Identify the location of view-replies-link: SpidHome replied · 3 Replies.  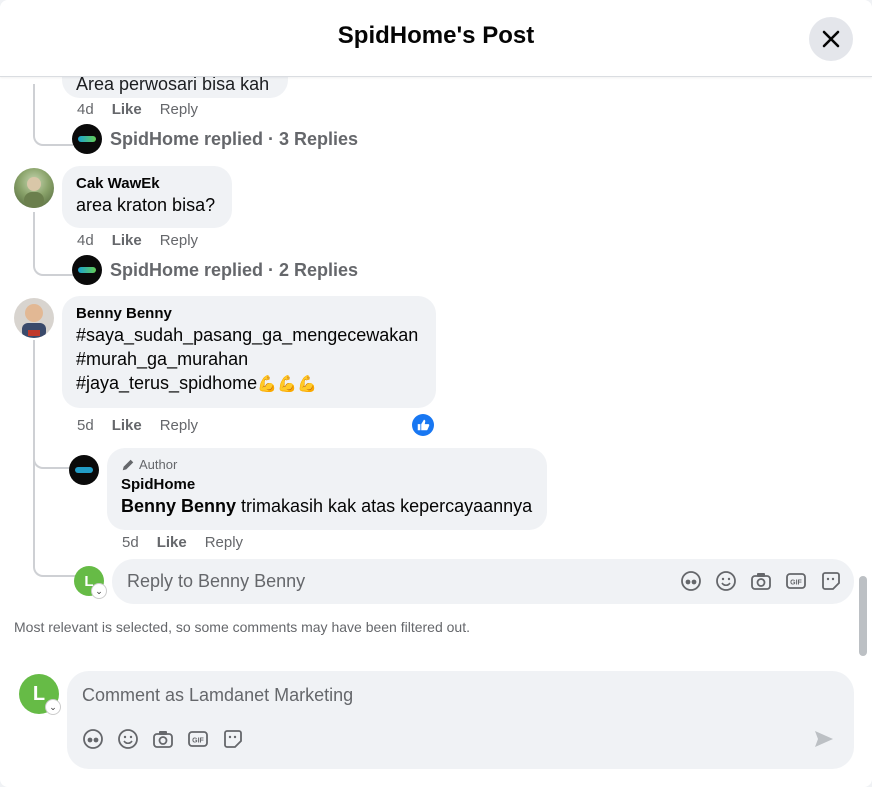
(215, 139).